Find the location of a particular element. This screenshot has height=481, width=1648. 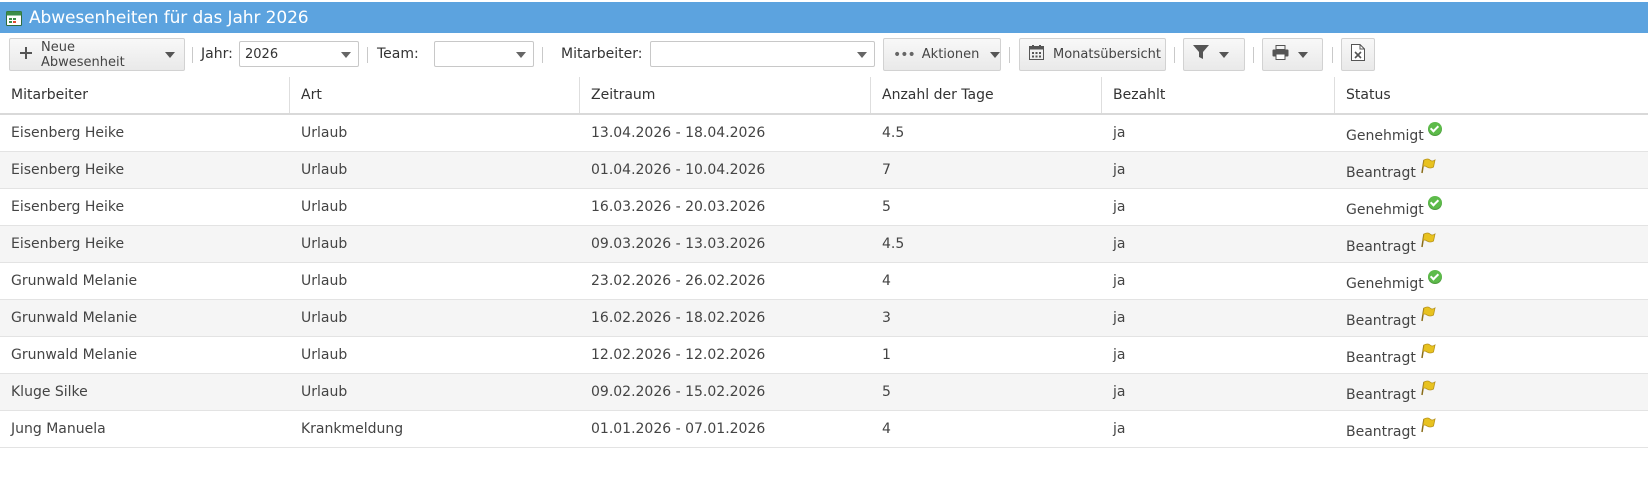

column-header-period: Zeitraum is located at coordinates (725, 95).